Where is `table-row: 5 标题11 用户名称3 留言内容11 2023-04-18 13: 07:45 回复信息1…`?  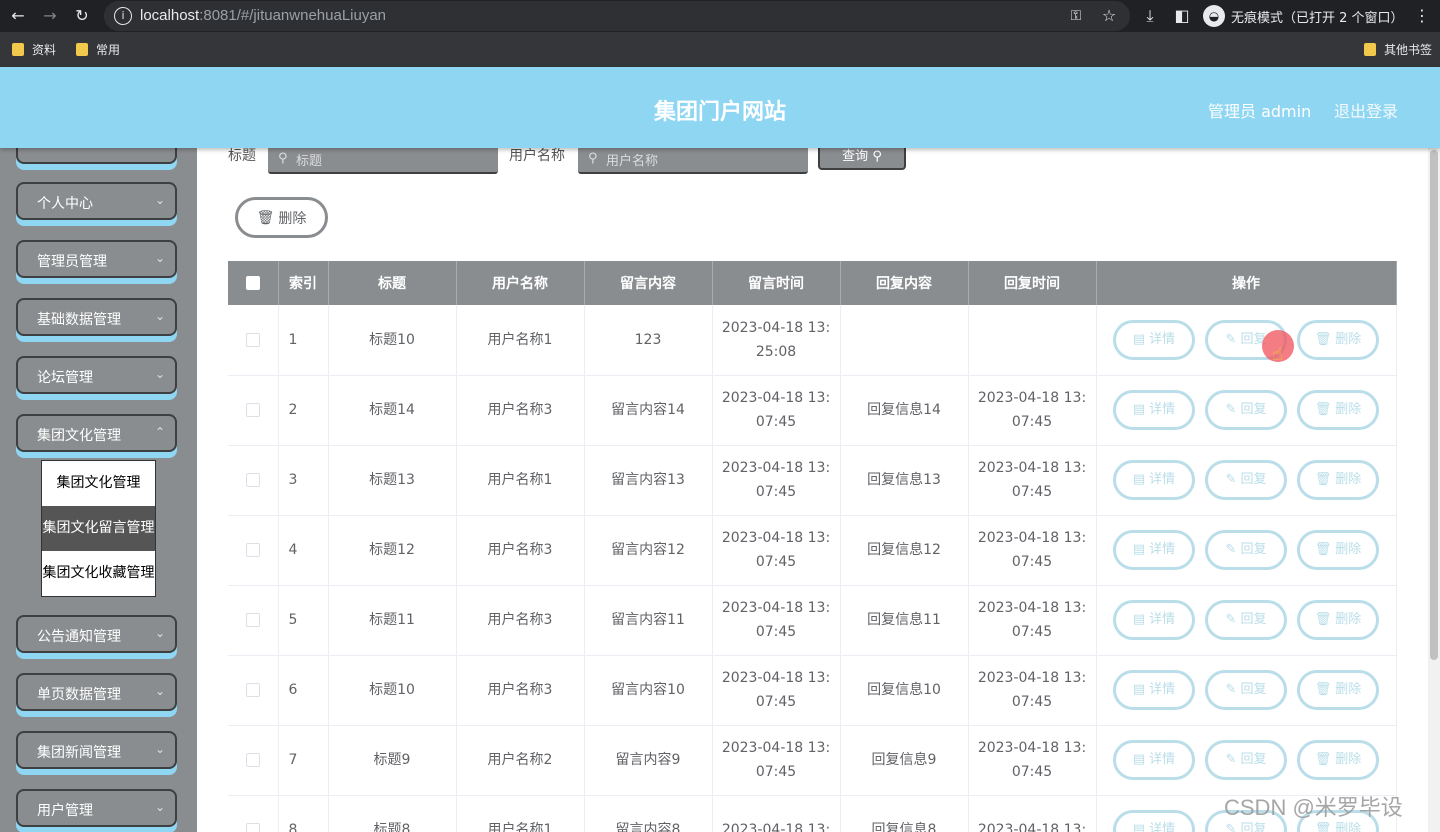
table-row: 5 标题11 用户名称3 留言内容11 2023-04-18 13: 07:45 回复信息1… is located at coordinates (812, 620).